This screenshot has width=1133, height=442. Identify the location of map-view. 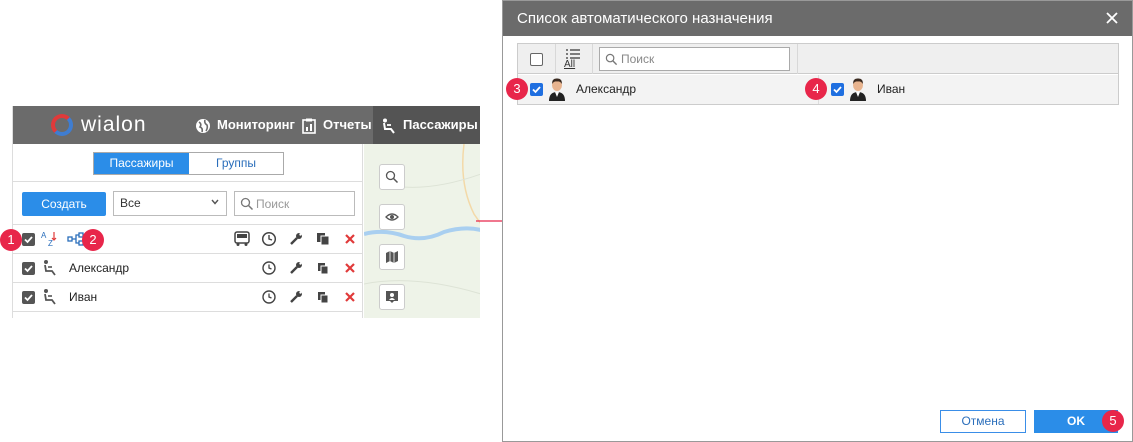
(422, 231).